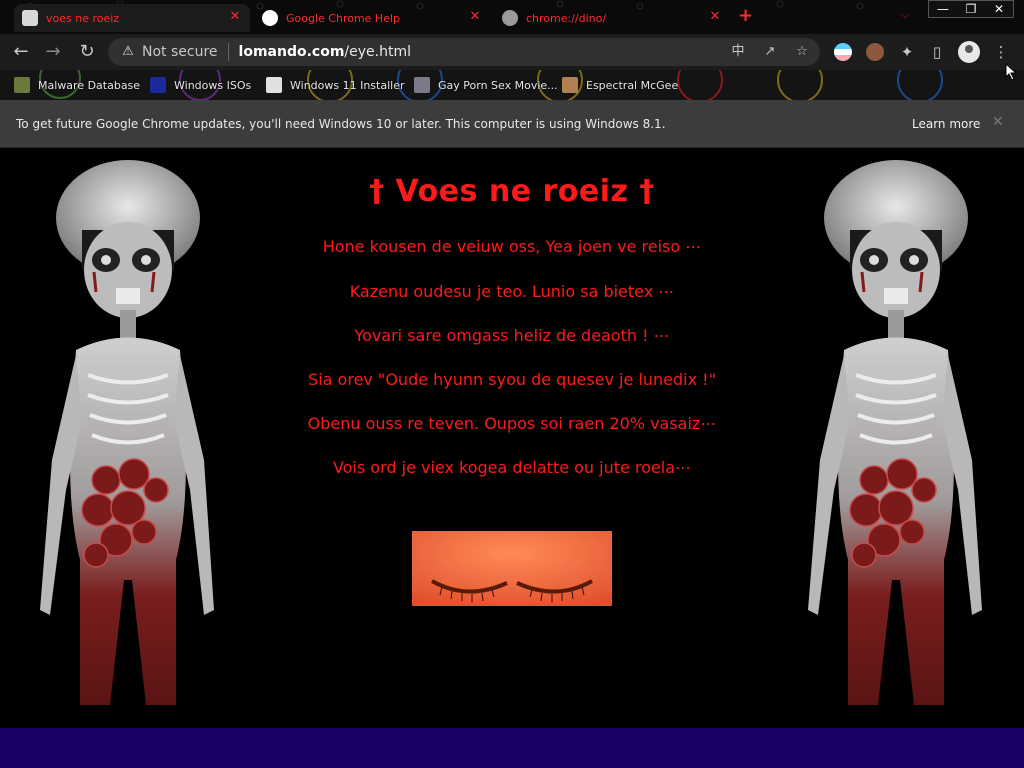 The image size is (1024, 768). I want to click on tab-title: voes ne roeiz, so click(83, 18).